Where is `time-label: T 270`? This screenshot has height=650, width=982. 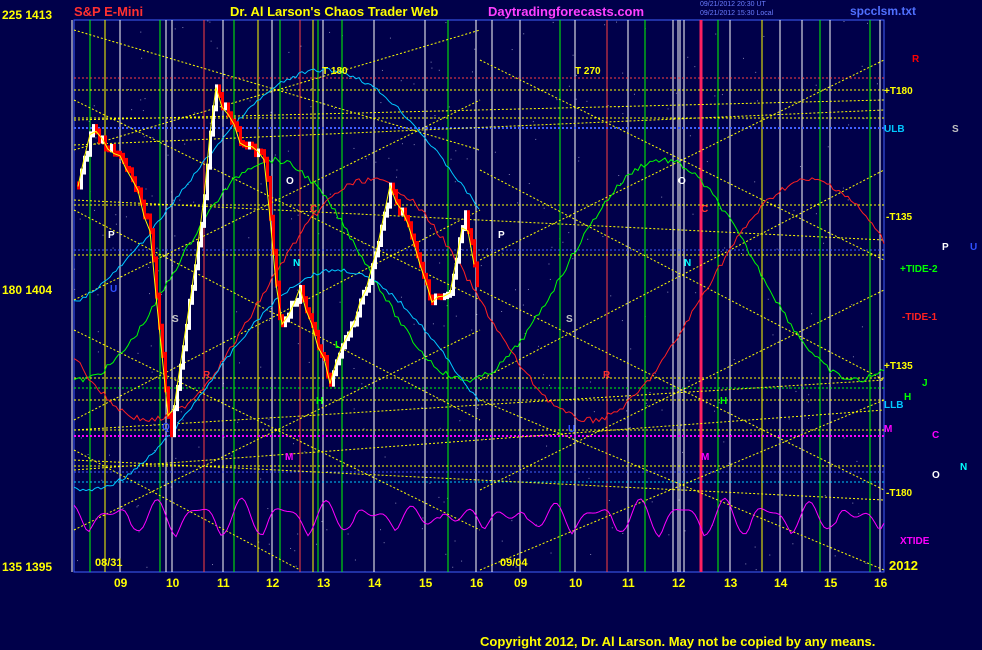
time-label: T 270 is located at coordinates (588, 71).